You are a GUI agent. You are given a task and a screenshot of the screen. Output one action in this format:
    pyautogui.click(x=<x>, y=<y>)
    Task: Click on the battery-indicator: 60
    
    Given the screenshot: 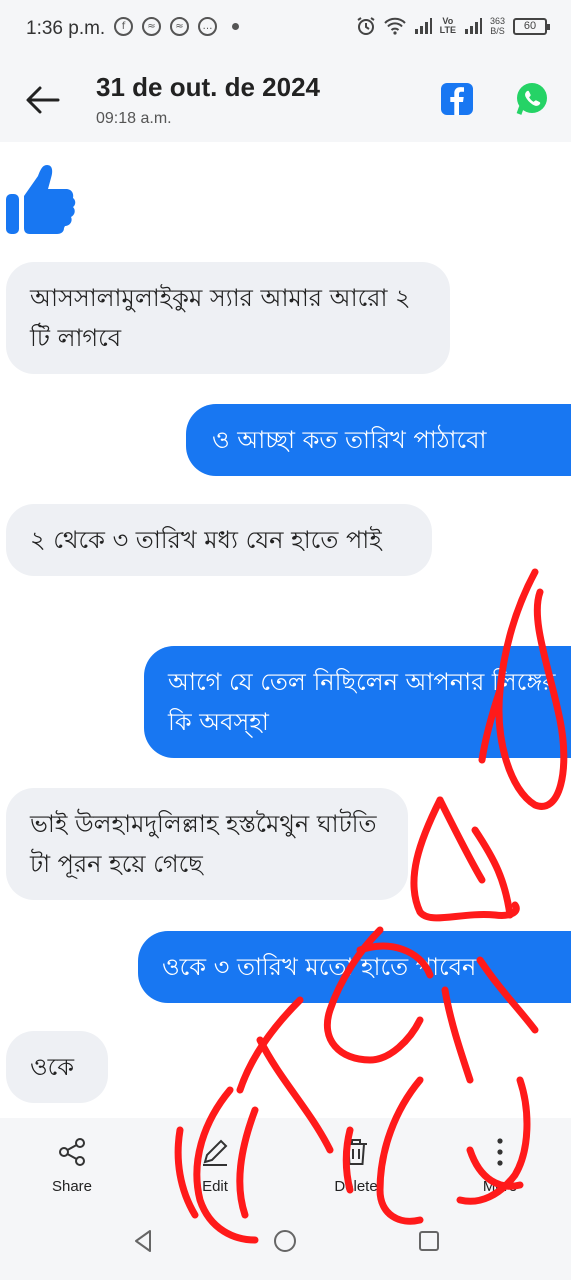 What is the action you would take?
    pyautogui.click(x=531, y=26)
    